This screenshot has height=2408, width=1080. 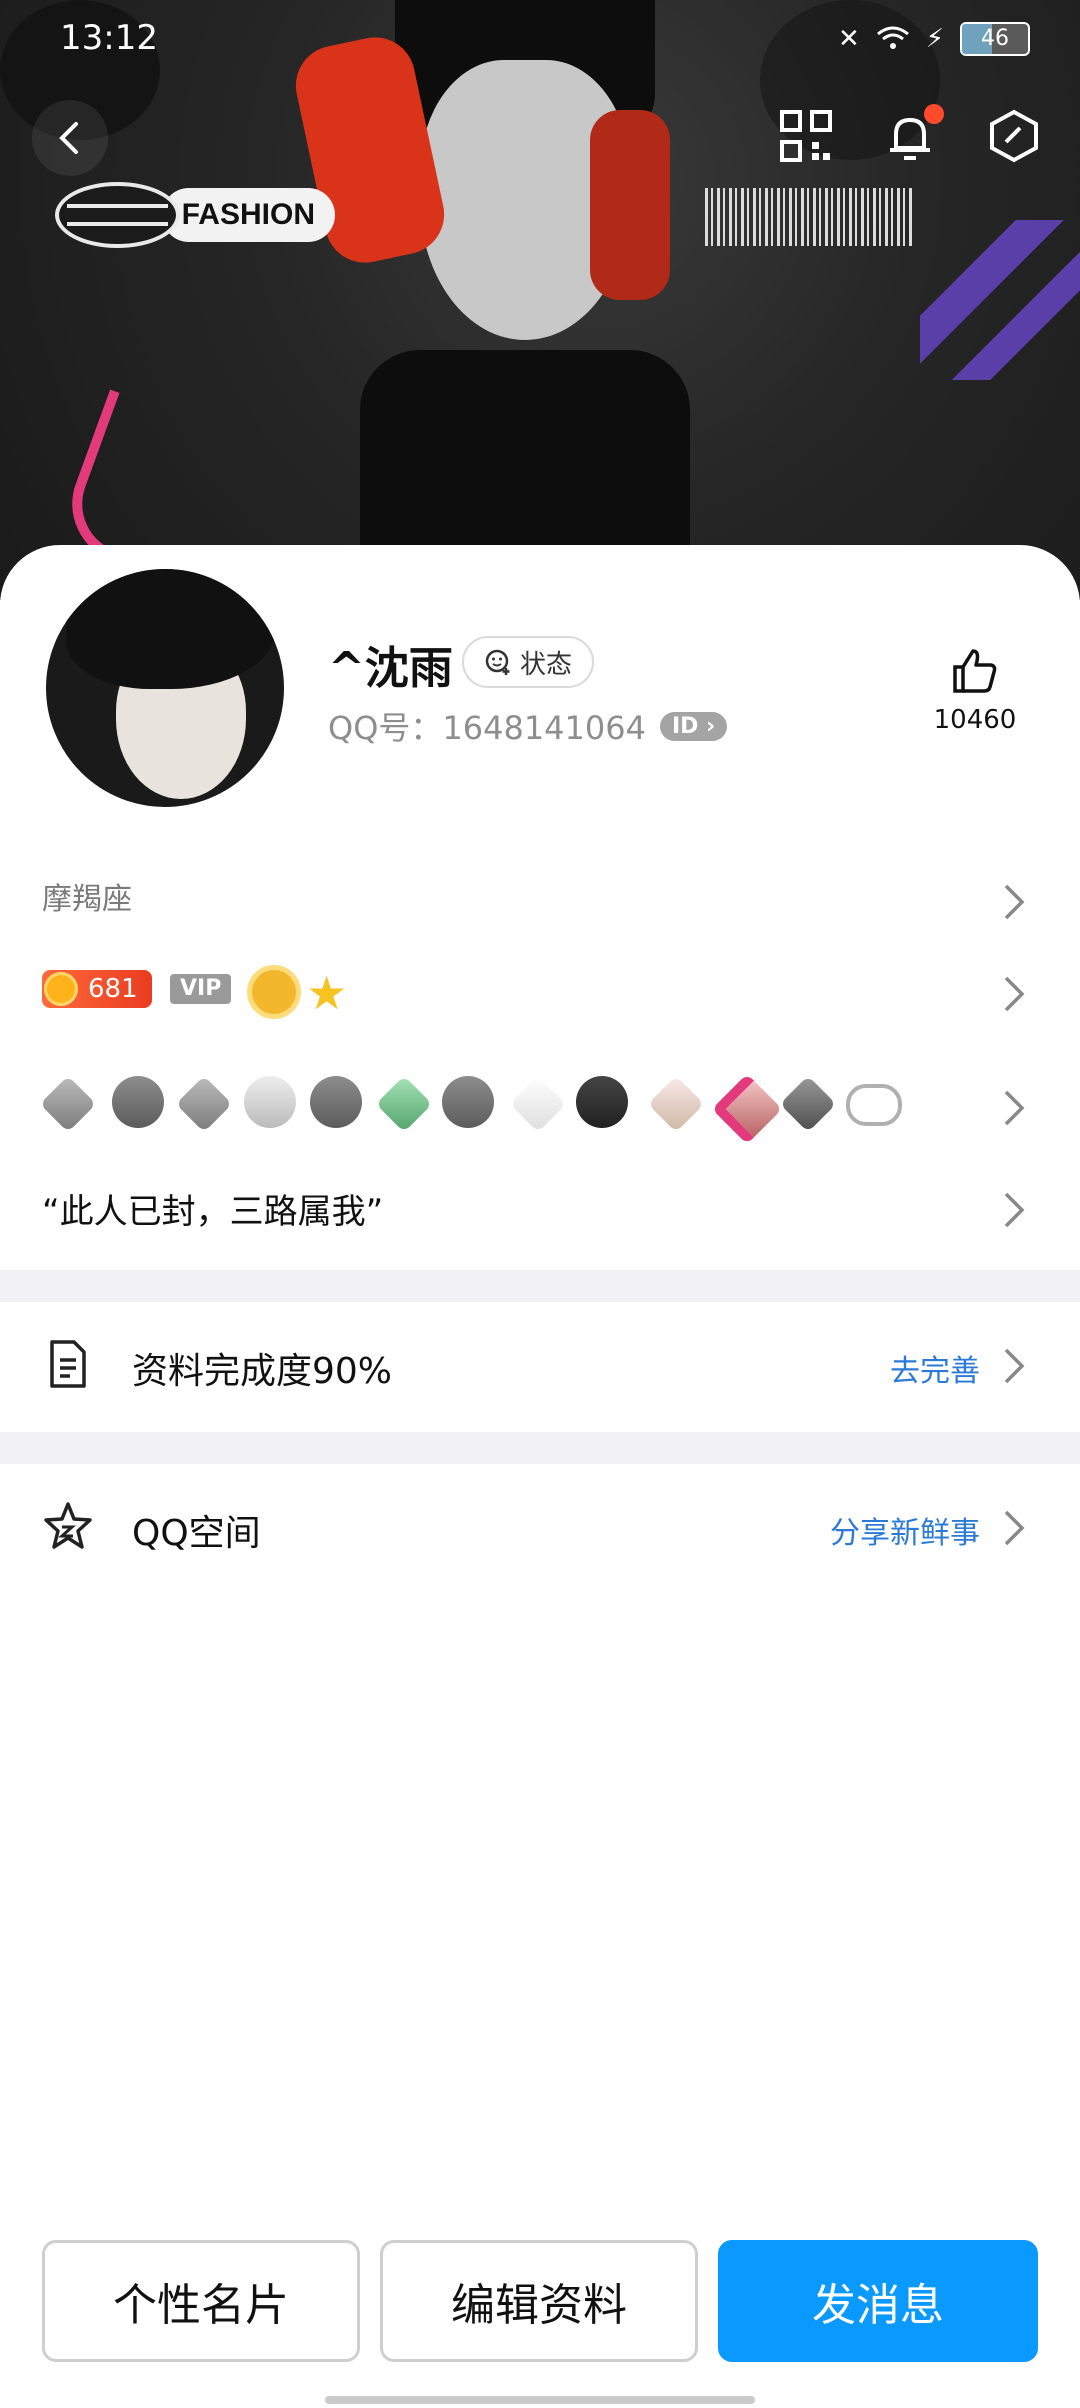 What do you see at coordinates (747, 1109) in the screenshot?
I see `ruby-icon` at bounding box center [747, 1109].